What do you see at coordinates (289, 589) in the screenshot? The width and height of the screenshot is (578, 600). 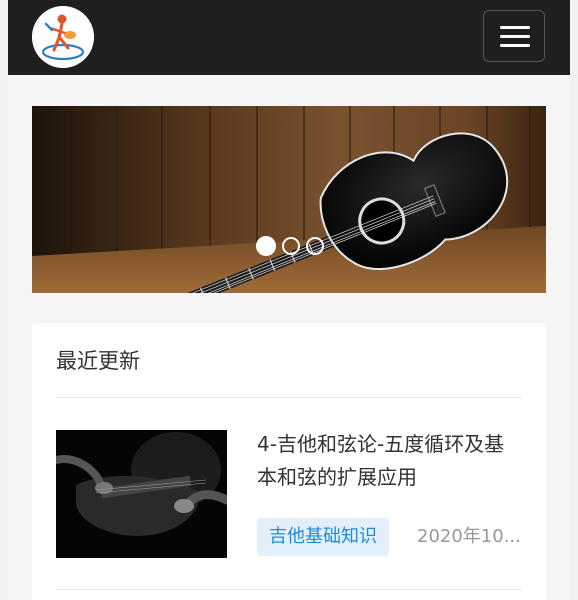 I see `post-divider` at bounding box center [289, 589].